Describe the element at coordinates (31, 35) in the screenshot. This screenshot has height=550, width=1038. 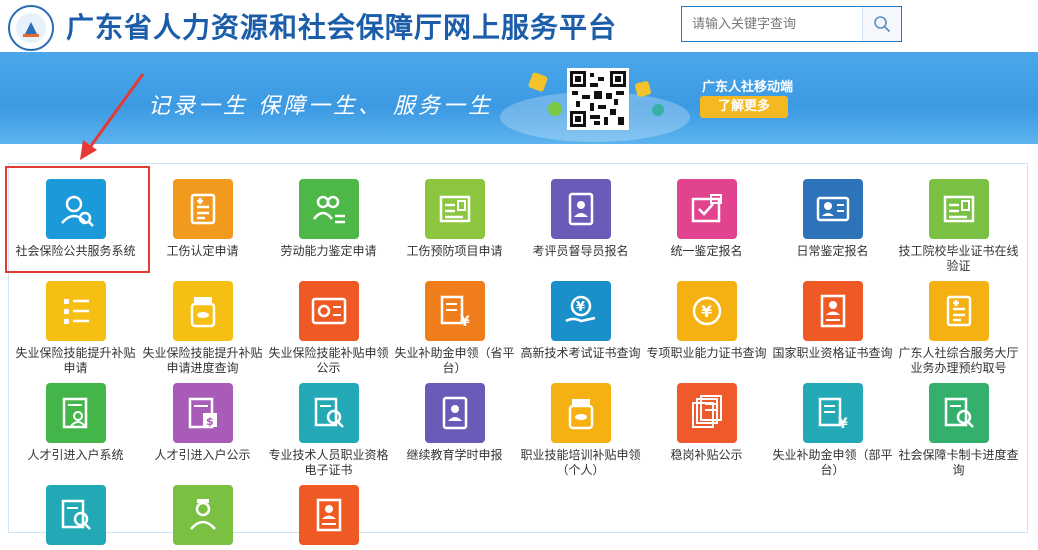
I see `logo-bar` at that location.